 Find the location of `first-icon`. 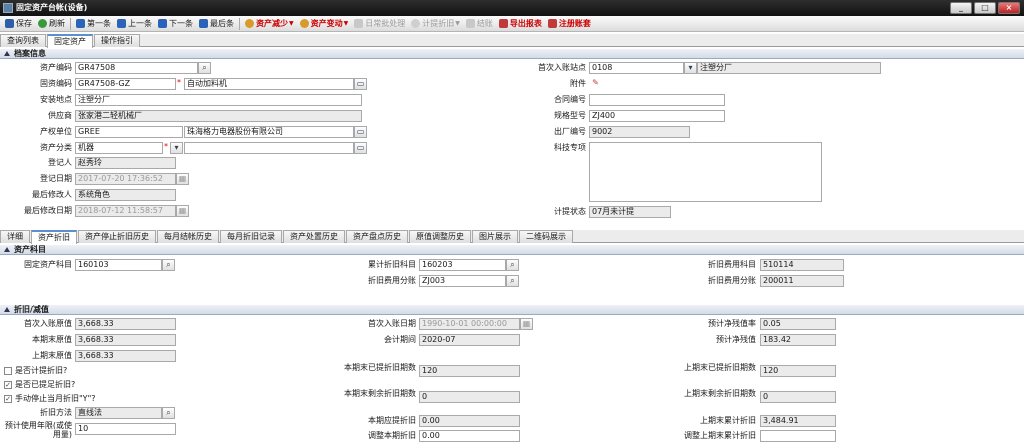

first-icon is located at coordinates (80, 23).